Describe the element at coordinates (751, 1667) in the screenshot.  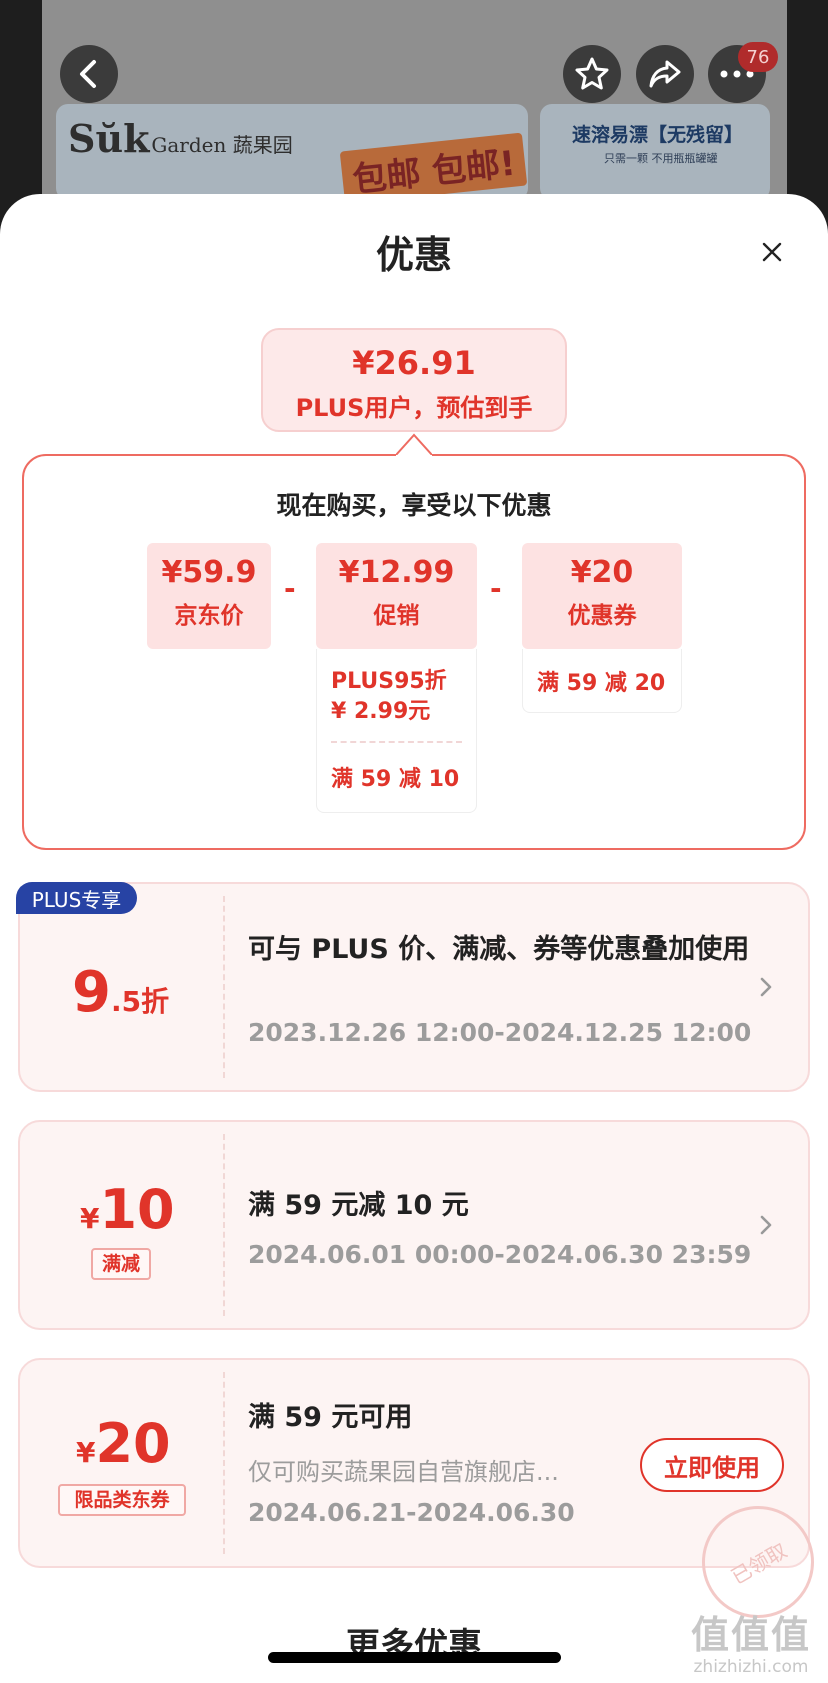
I see `watermark-url: zhizhizhi.com` at that location.